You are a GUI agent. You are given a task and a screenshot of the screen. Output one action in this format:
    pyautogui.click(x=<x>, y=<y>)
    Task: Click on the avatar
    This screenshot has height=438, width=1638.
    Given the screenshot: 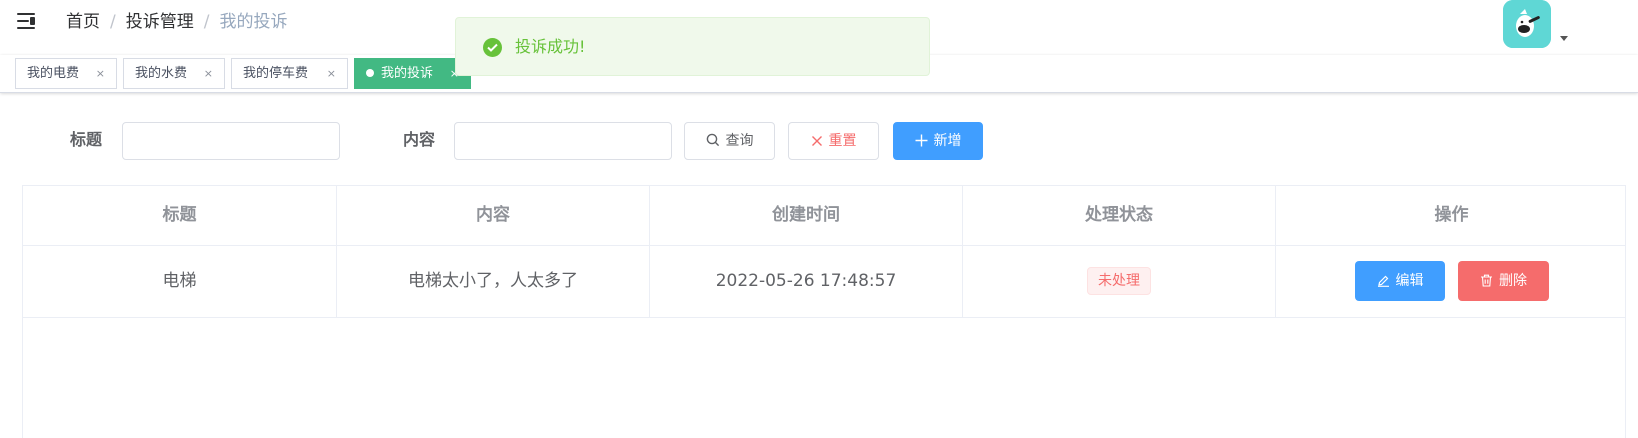 What is the action you would take?
    pyautogui.click(x=1527, y=24)
    